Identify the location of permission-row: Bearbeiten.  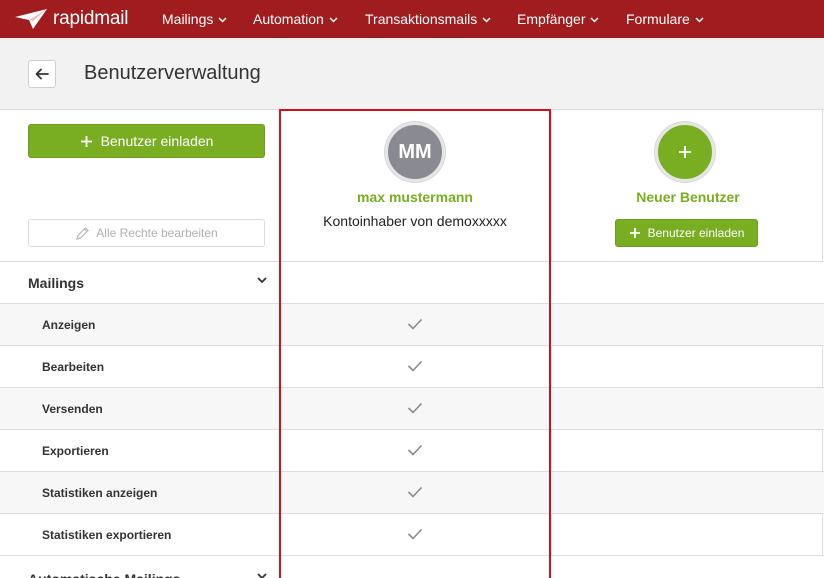
(412, 366).